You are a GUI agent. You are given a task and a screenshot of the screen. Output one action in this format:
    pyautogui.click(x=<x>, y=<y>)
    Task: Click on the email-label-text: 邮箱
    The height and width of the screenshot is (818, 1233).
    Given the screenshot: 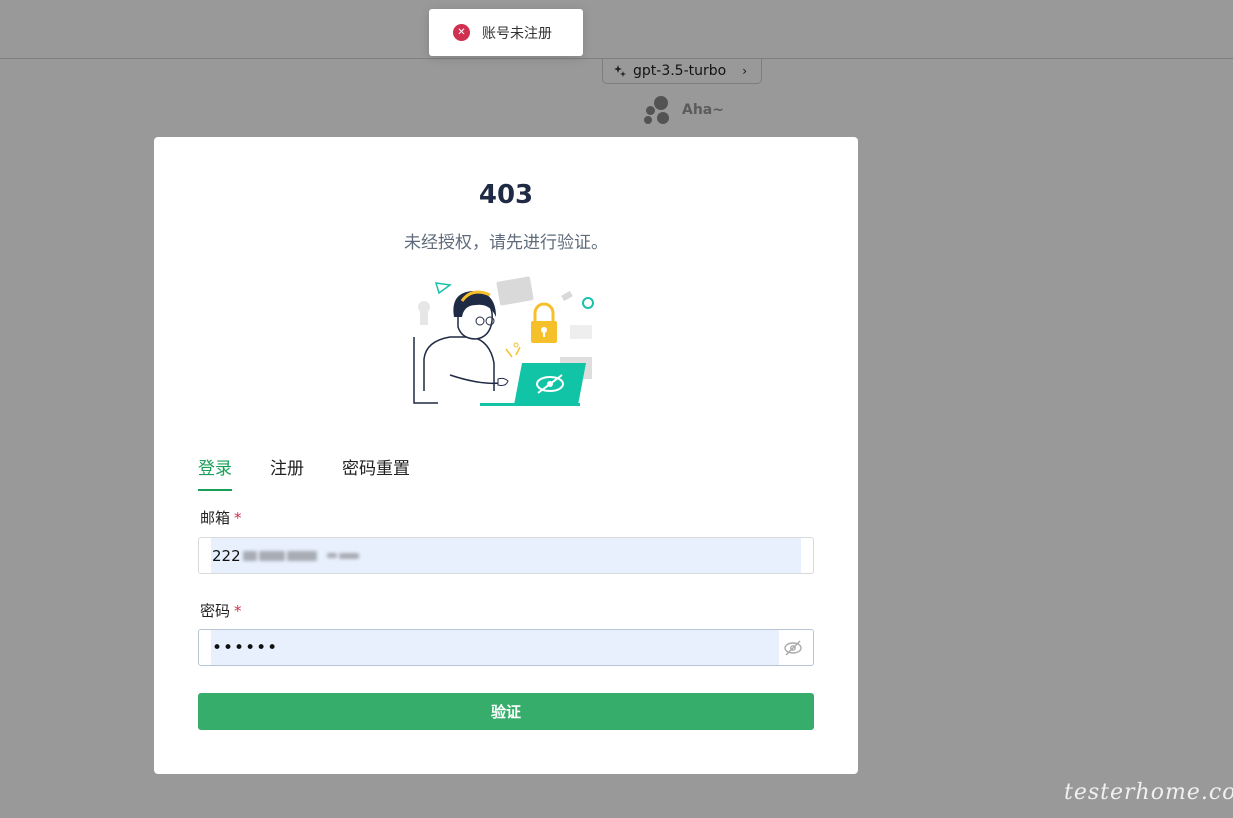 What is the action you would take?
    pyautogui.click(x=215, y=518)
    